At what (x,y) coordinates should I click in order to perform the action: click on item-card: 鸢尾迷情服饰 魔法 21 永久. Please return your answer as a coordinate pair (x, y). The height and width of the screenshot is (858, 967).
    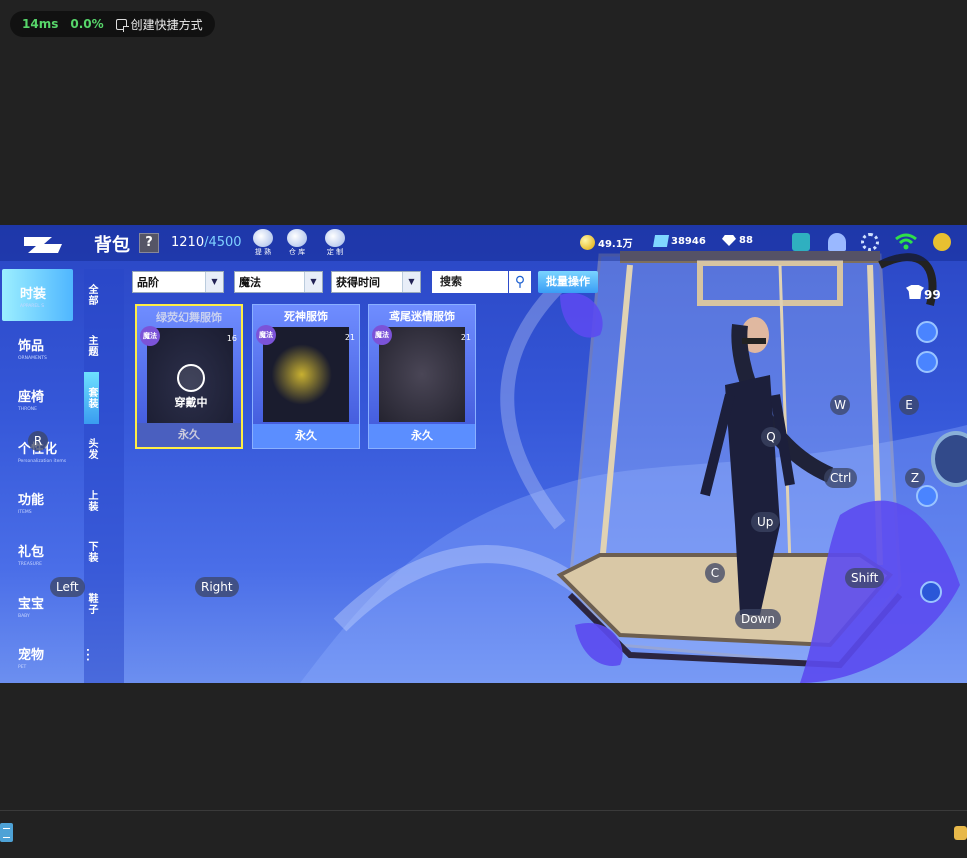
    Looking at the image, I should click on (422, 376).